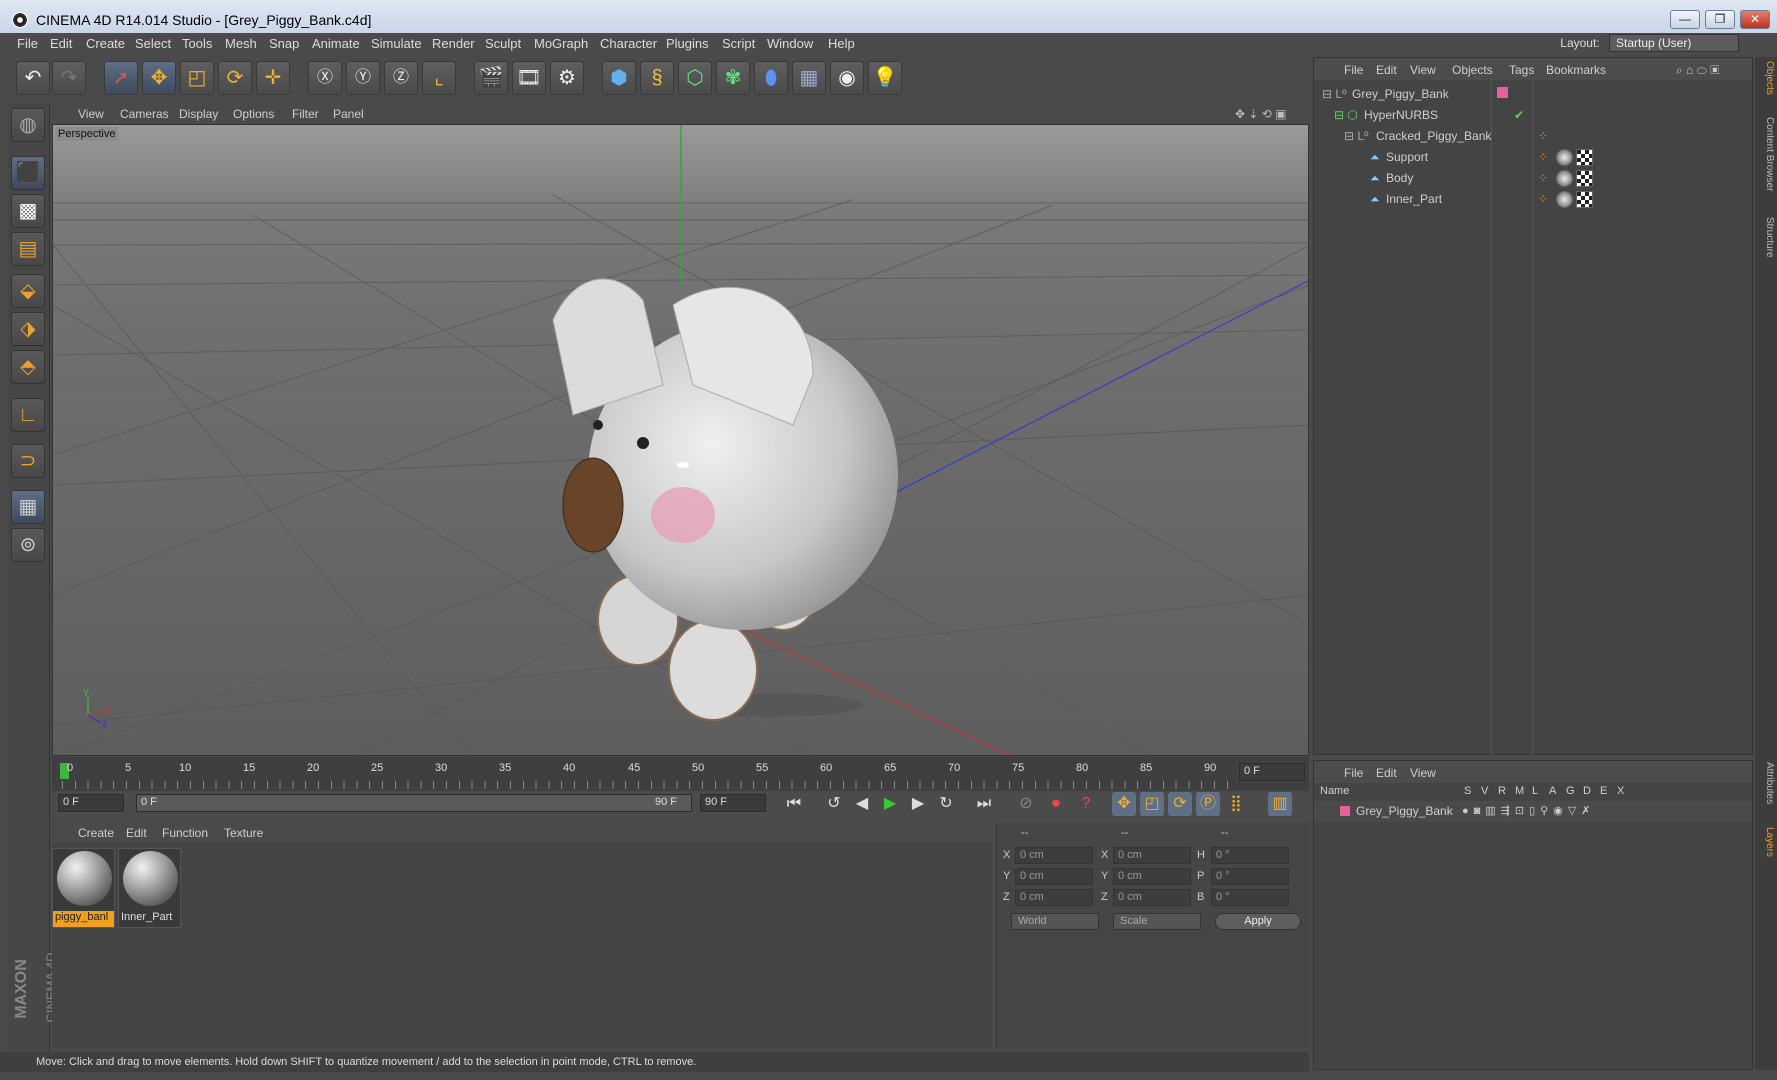 This screenshot has height=1080, width=1777. I want to click on autokey-icon: ⏺, so click(1056, 804).